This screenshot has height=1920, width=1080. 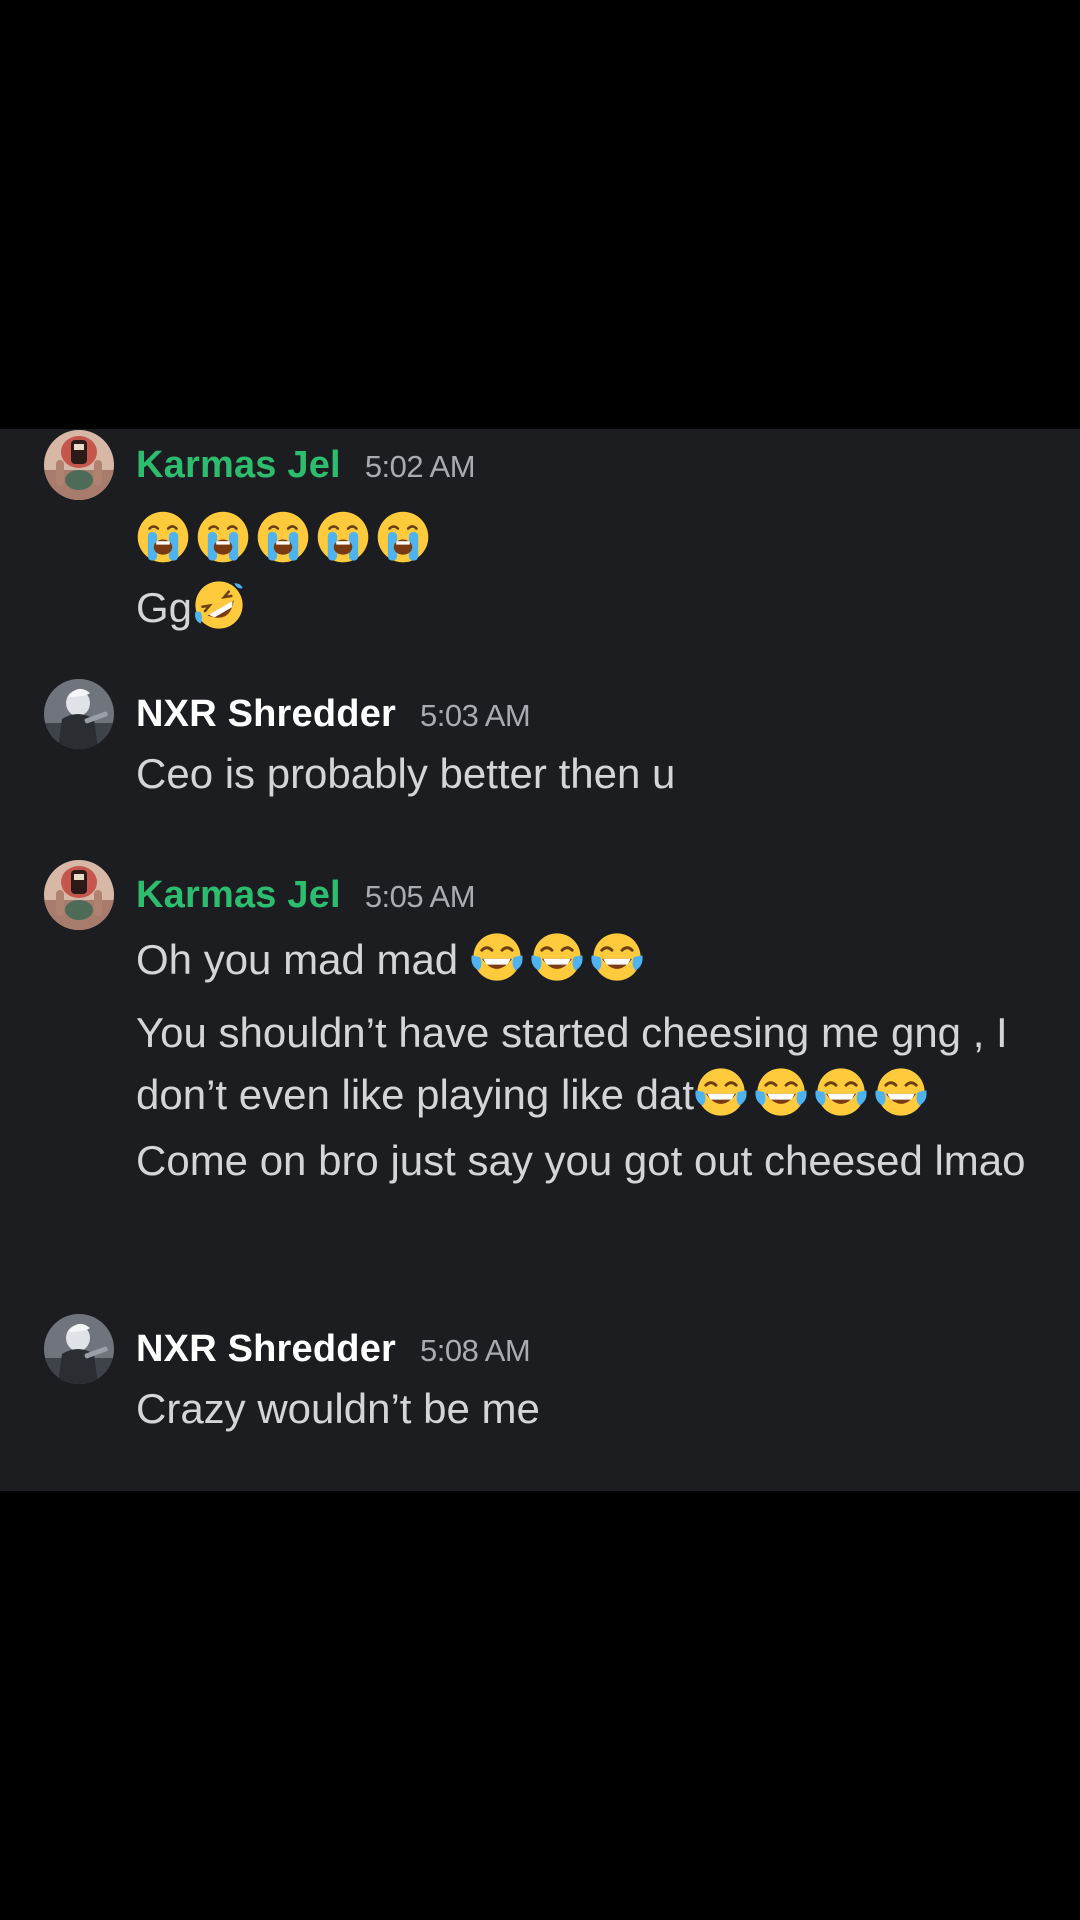 What do you see at coordinates (540, 536) in the screenshot?
I see `message-group: Karmas Jel 5:02 AM Gg` at bounding box center [540, 536].